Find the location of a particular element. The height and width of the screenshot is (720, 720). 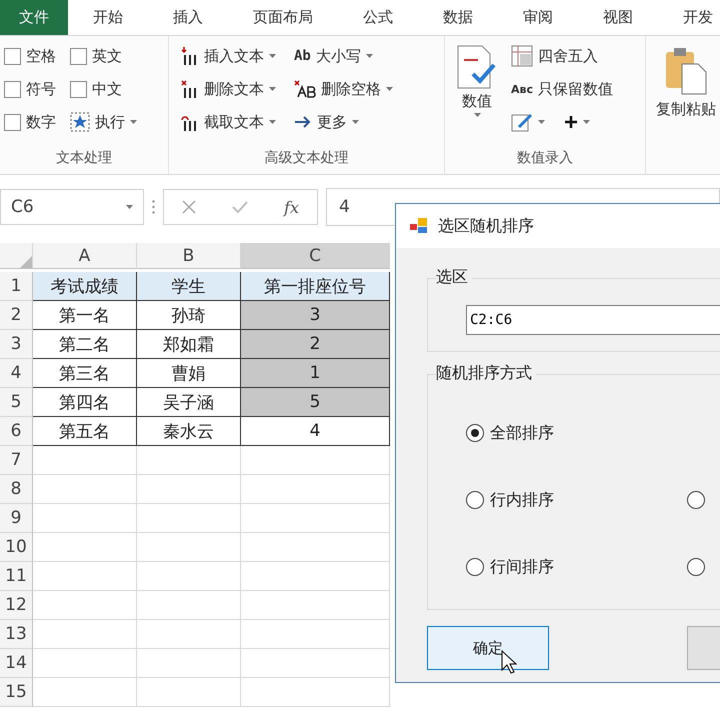

ribbon-group: 空格 符号 数字 英文 中文 执行 文本处理 is located at coordinates (84, 105).